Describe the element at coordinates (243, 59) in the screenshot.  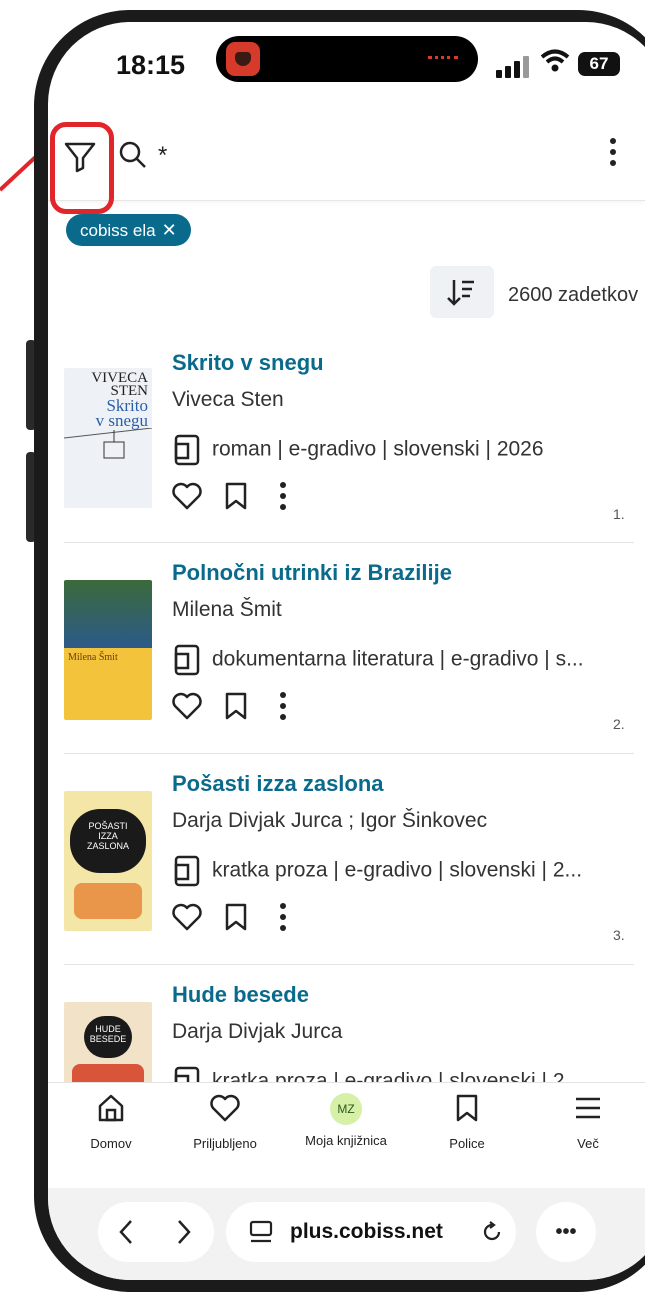
I see `app-icon` at that location.